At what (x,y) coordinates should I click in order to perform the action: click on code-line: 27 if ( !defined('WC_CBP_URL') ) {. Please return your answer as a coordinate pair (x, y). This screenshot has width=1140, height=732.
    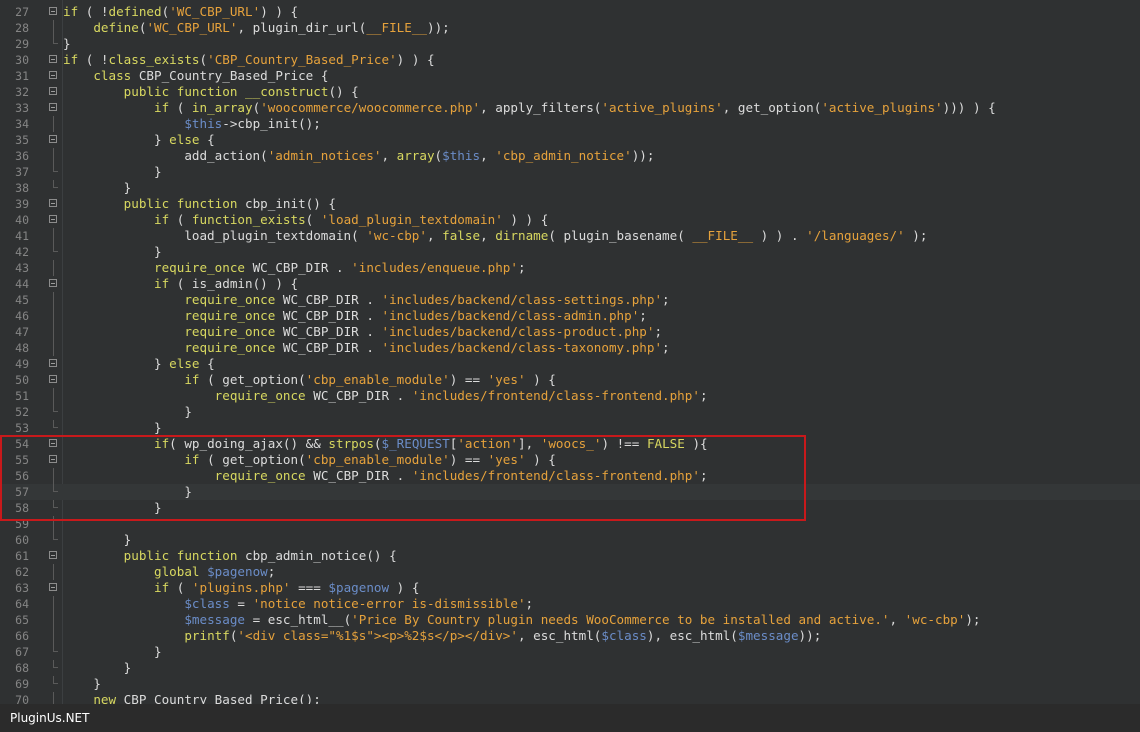
    Looking at the image, I should click on (570, 12).